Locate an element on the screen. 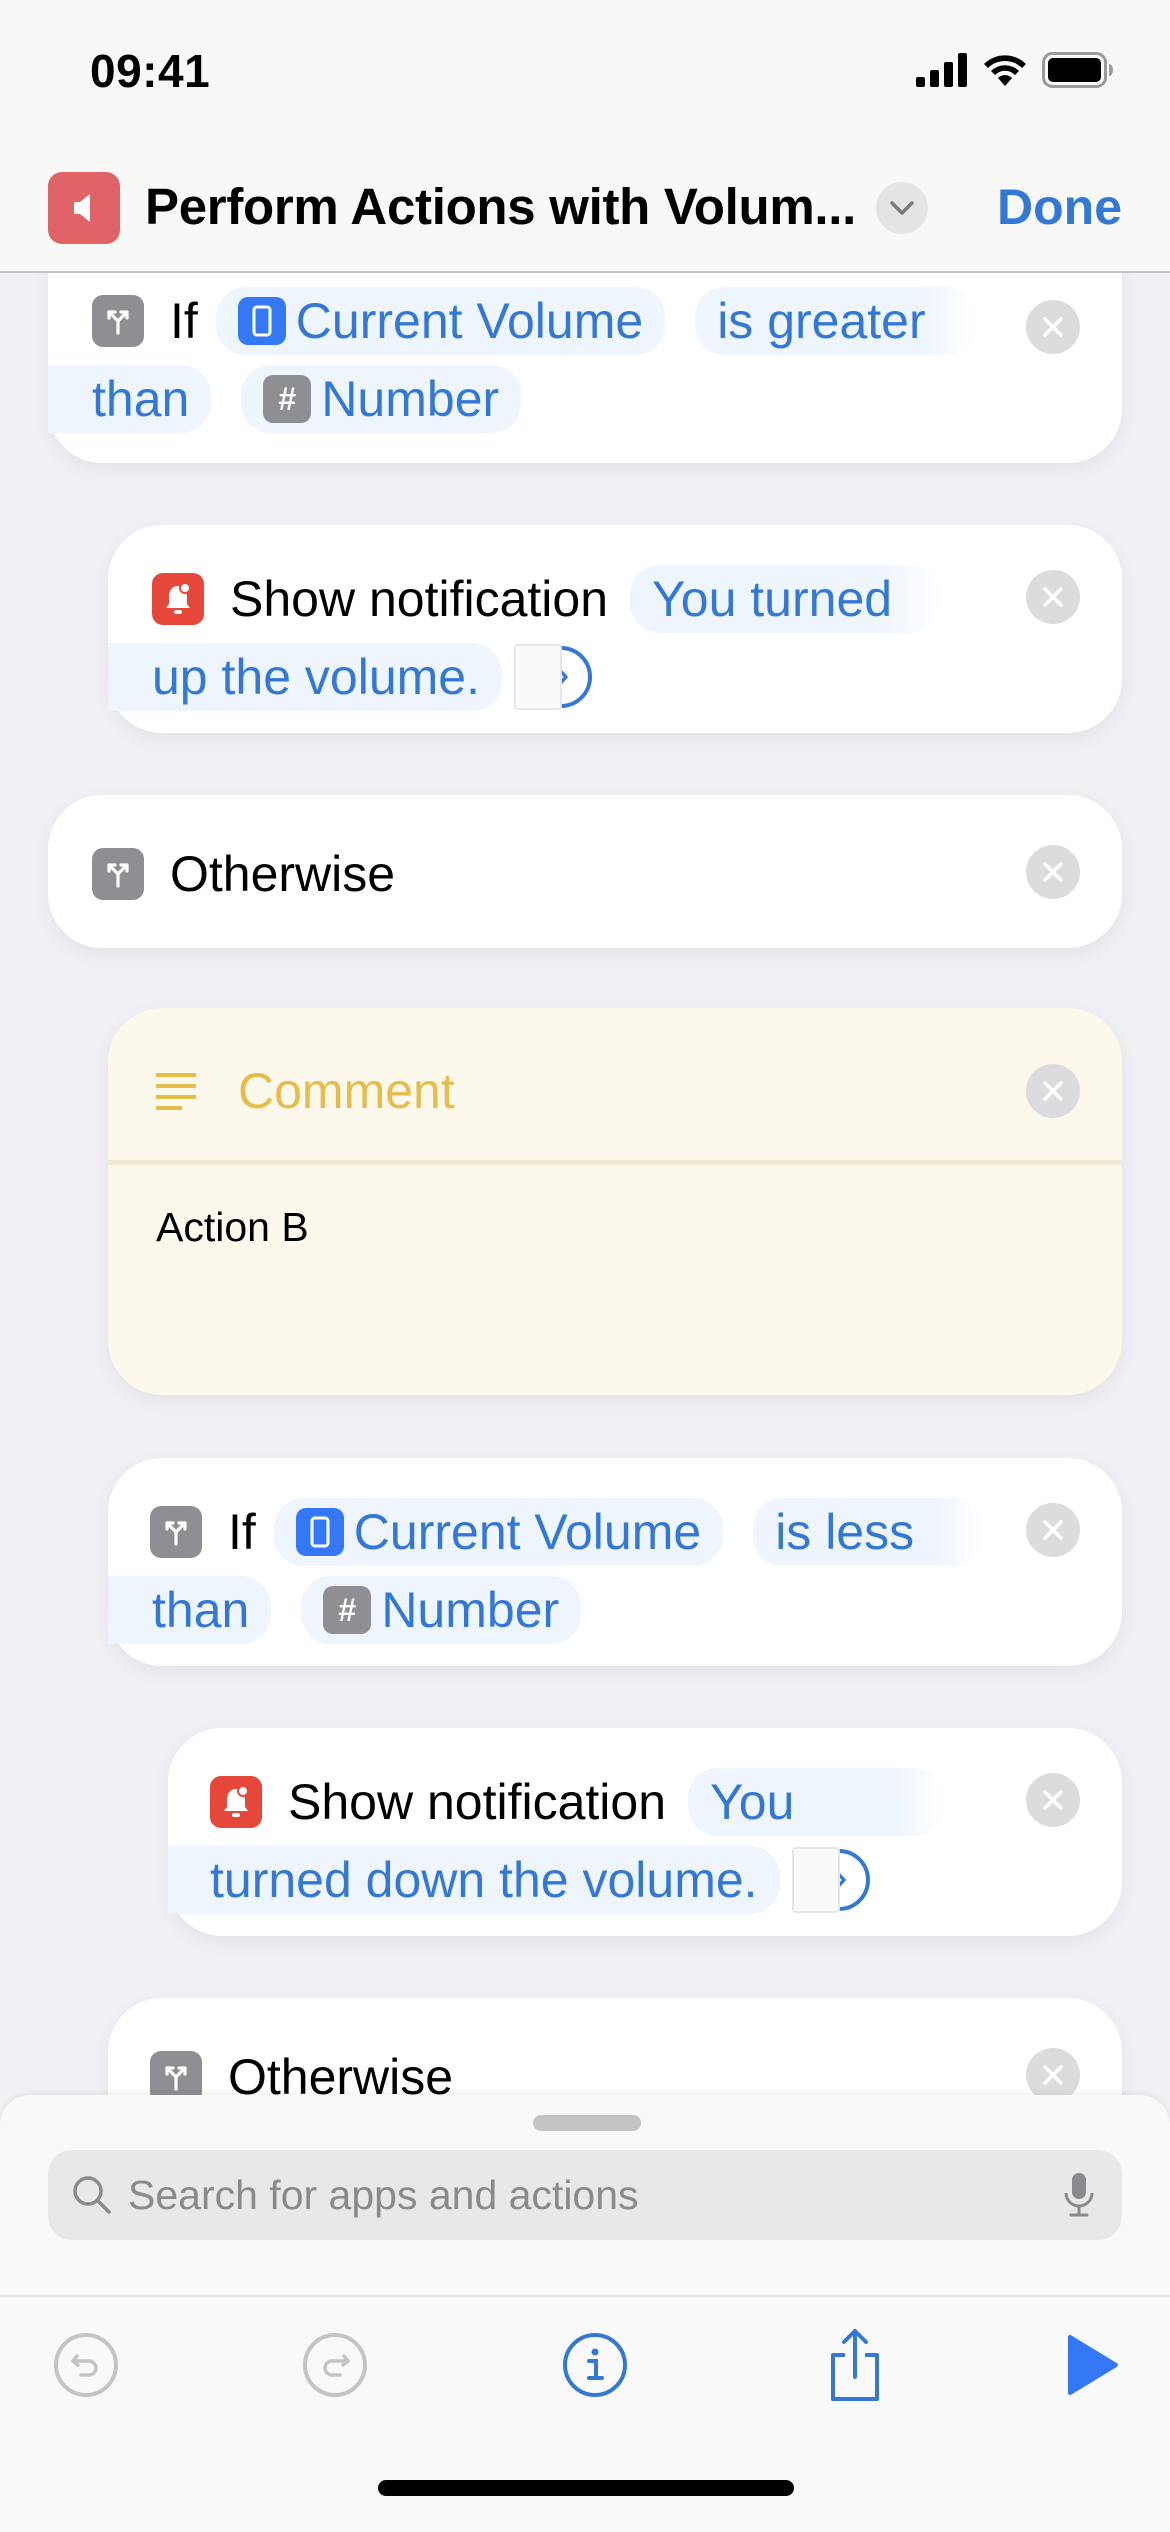 The image size is (1170, 2532). home-indicator is located at coordinates (586, 2488).